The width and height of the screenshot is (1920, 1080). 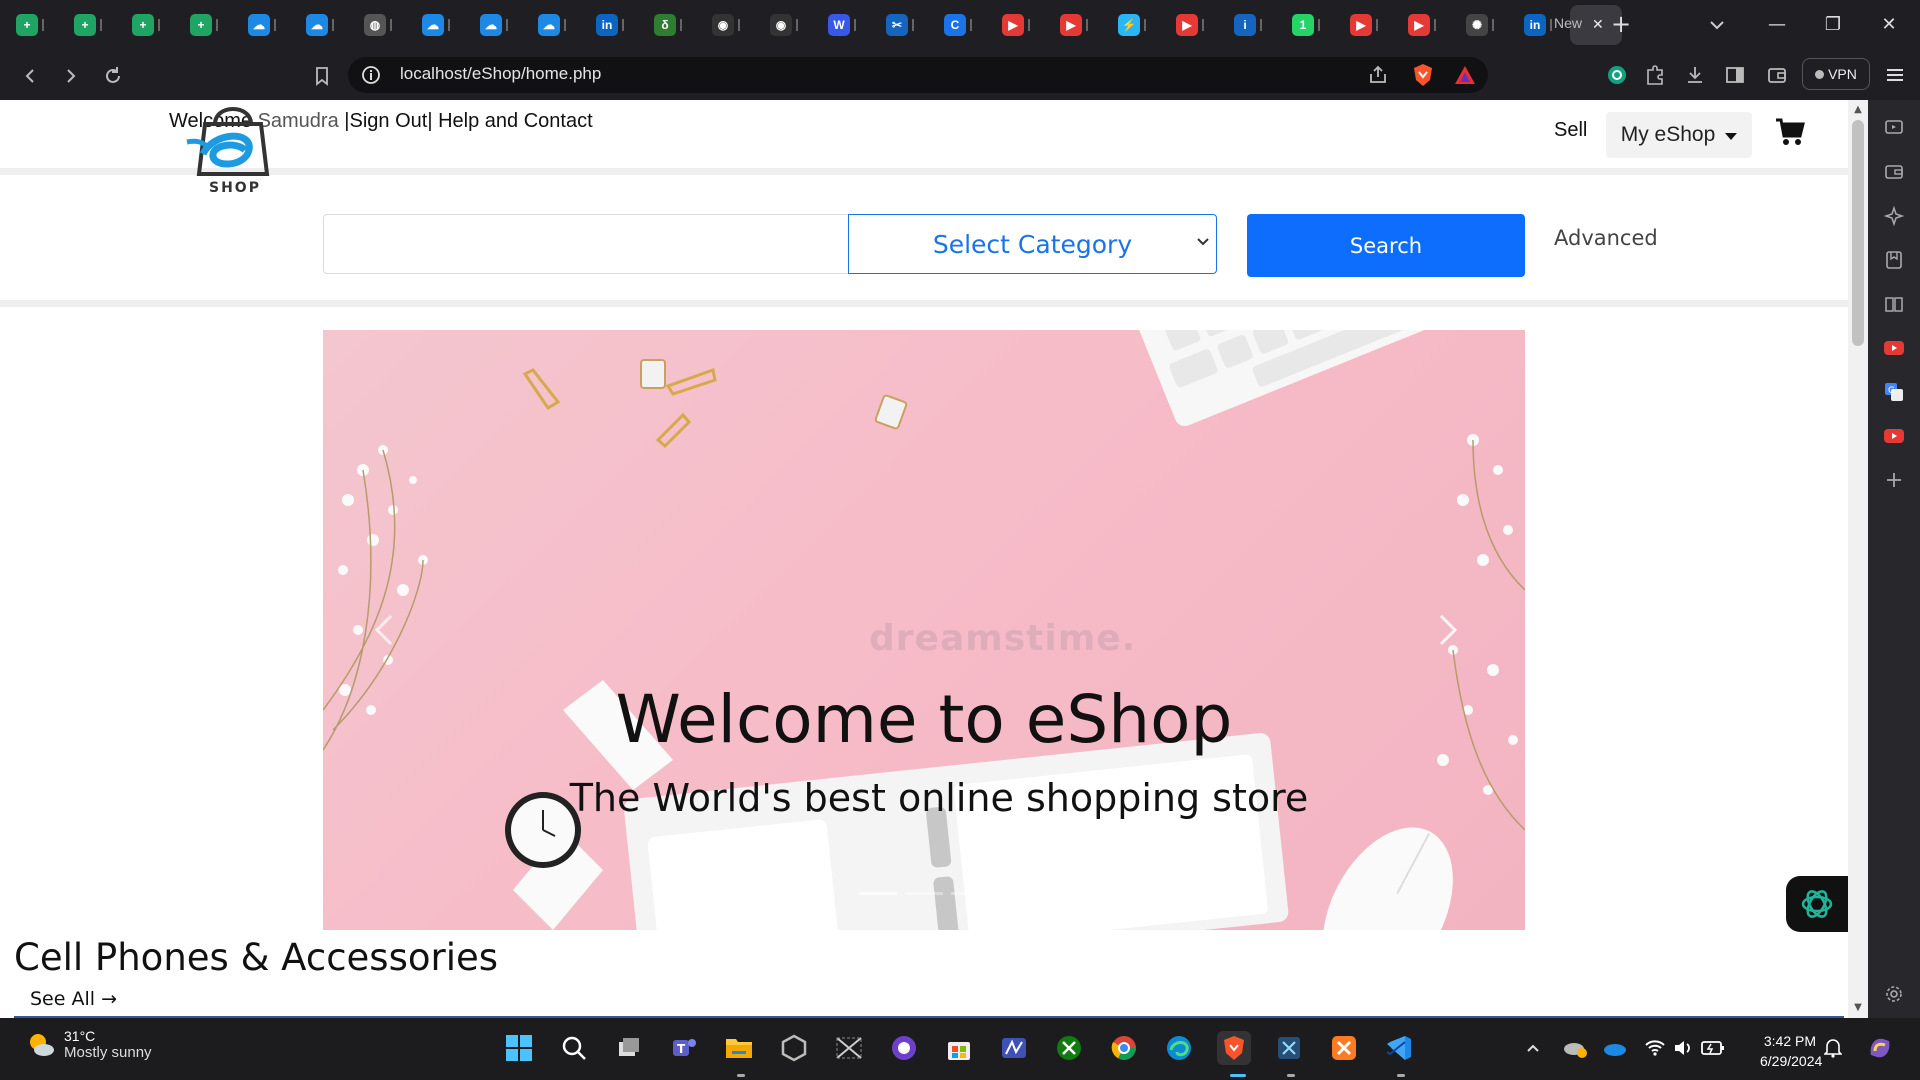 What do you see at coordinates (30, 76) in the screenshot?
I see `back-arrow-icon` at bounding box center [30, 76].